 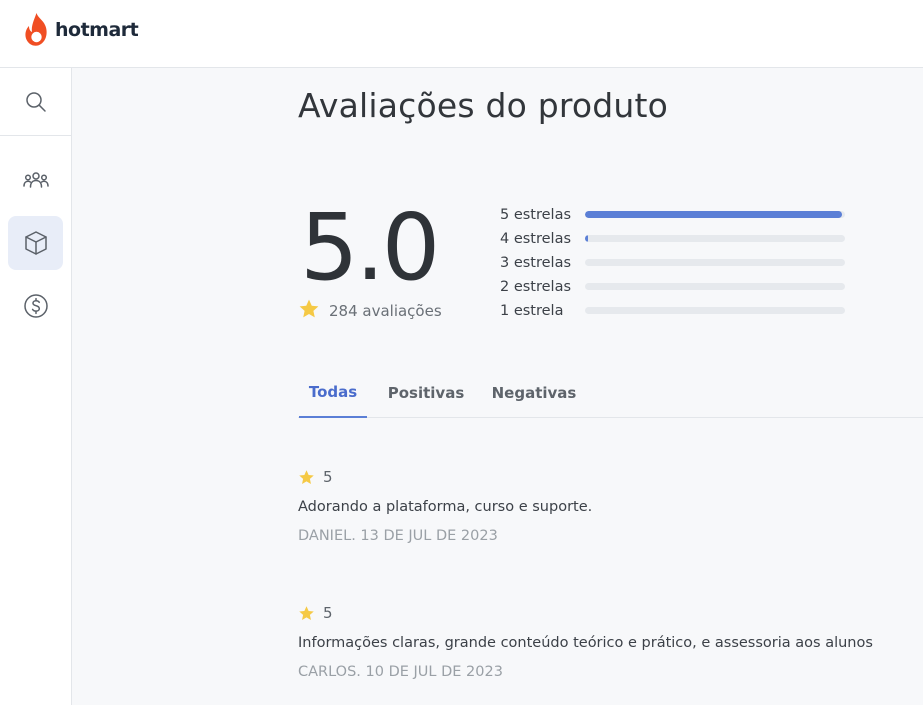 I want to click on users-icon, so click(x=35, y=180).